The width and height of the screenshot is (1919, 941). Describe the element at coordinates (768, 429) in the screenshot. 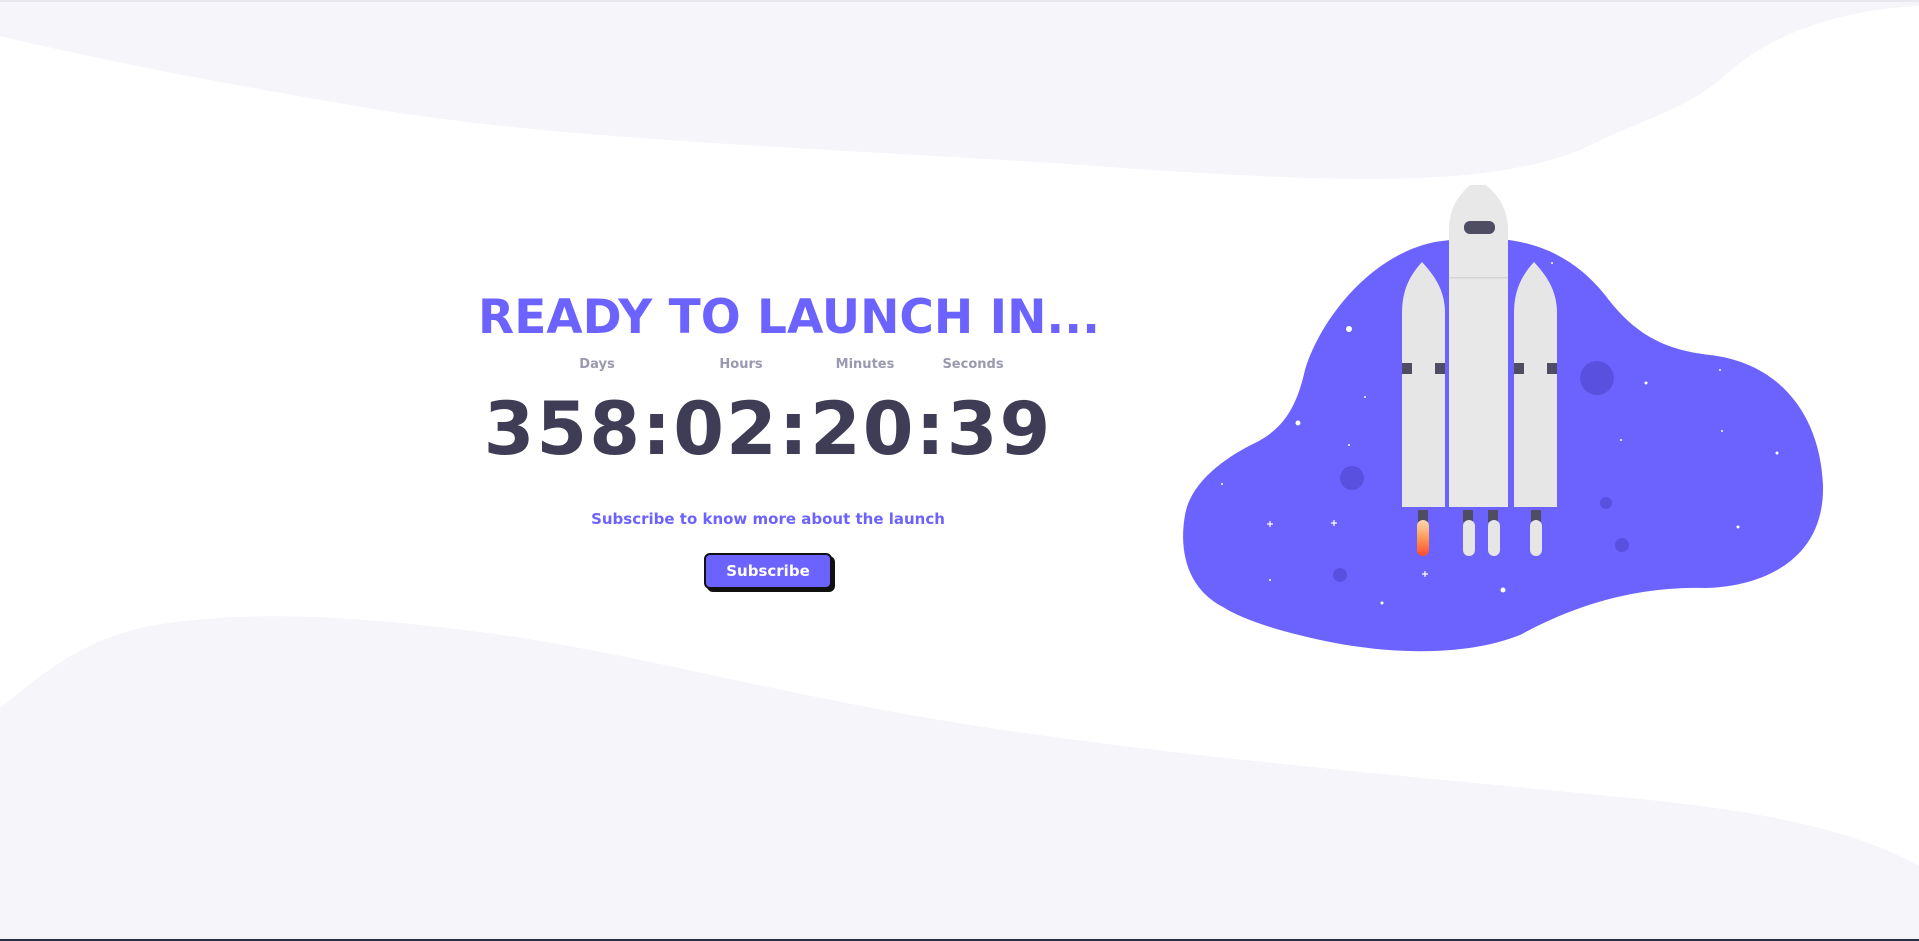

I see `countdown-timer: 358:02:20:39` at that location.